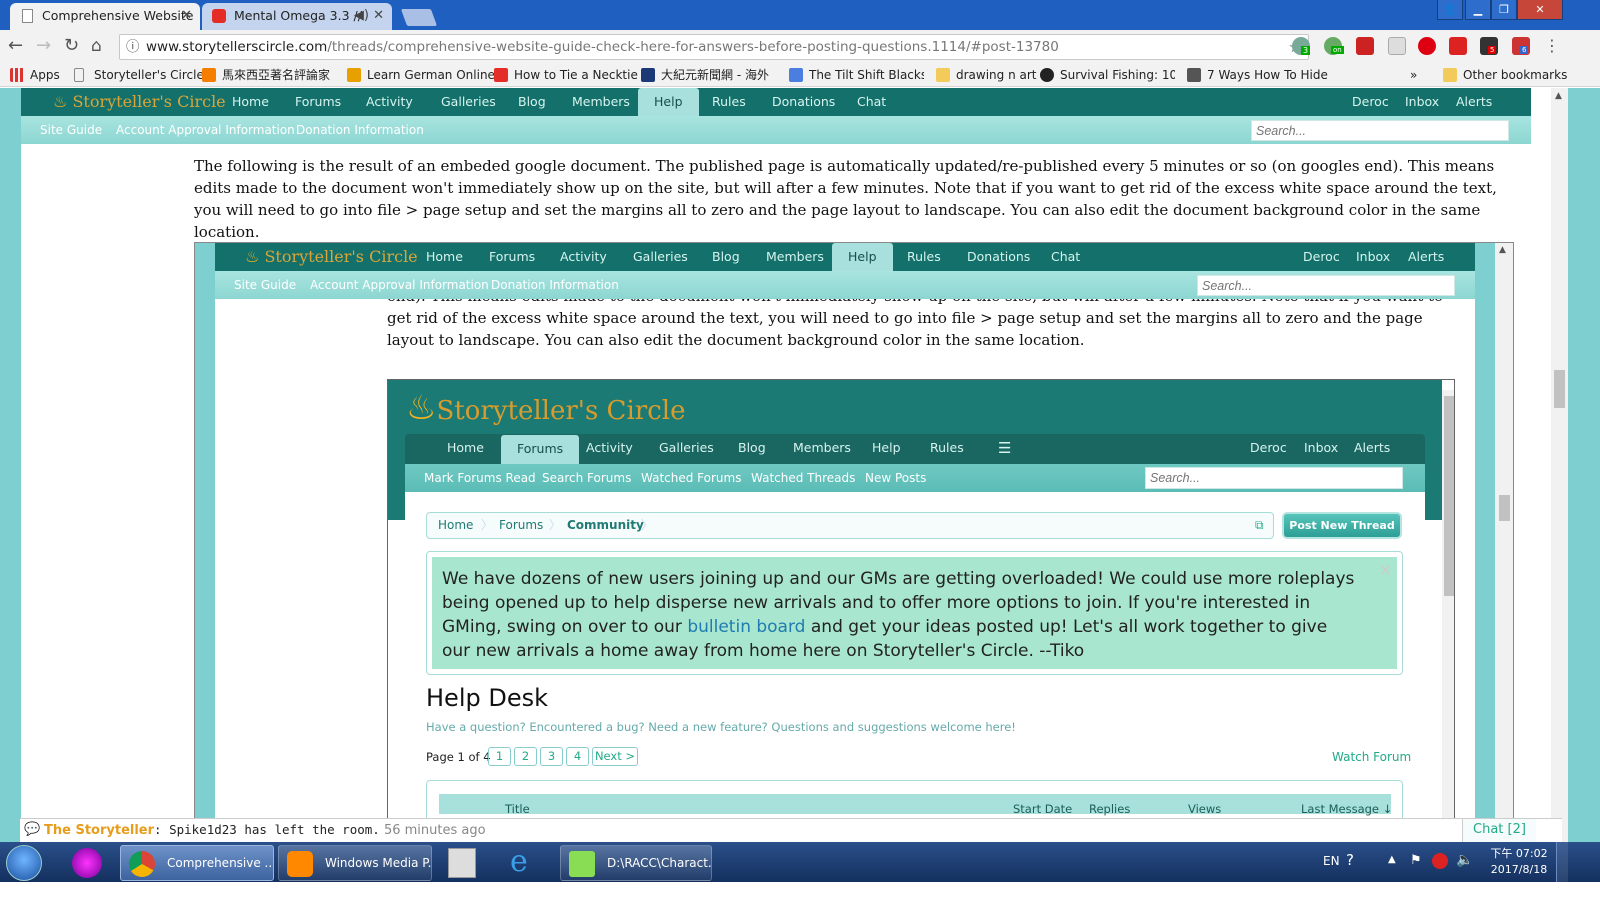  What do you see at coordinates (1440, 861) in the screenshot?
I see `tray-app-icon` at bounding box center [1440, 861].